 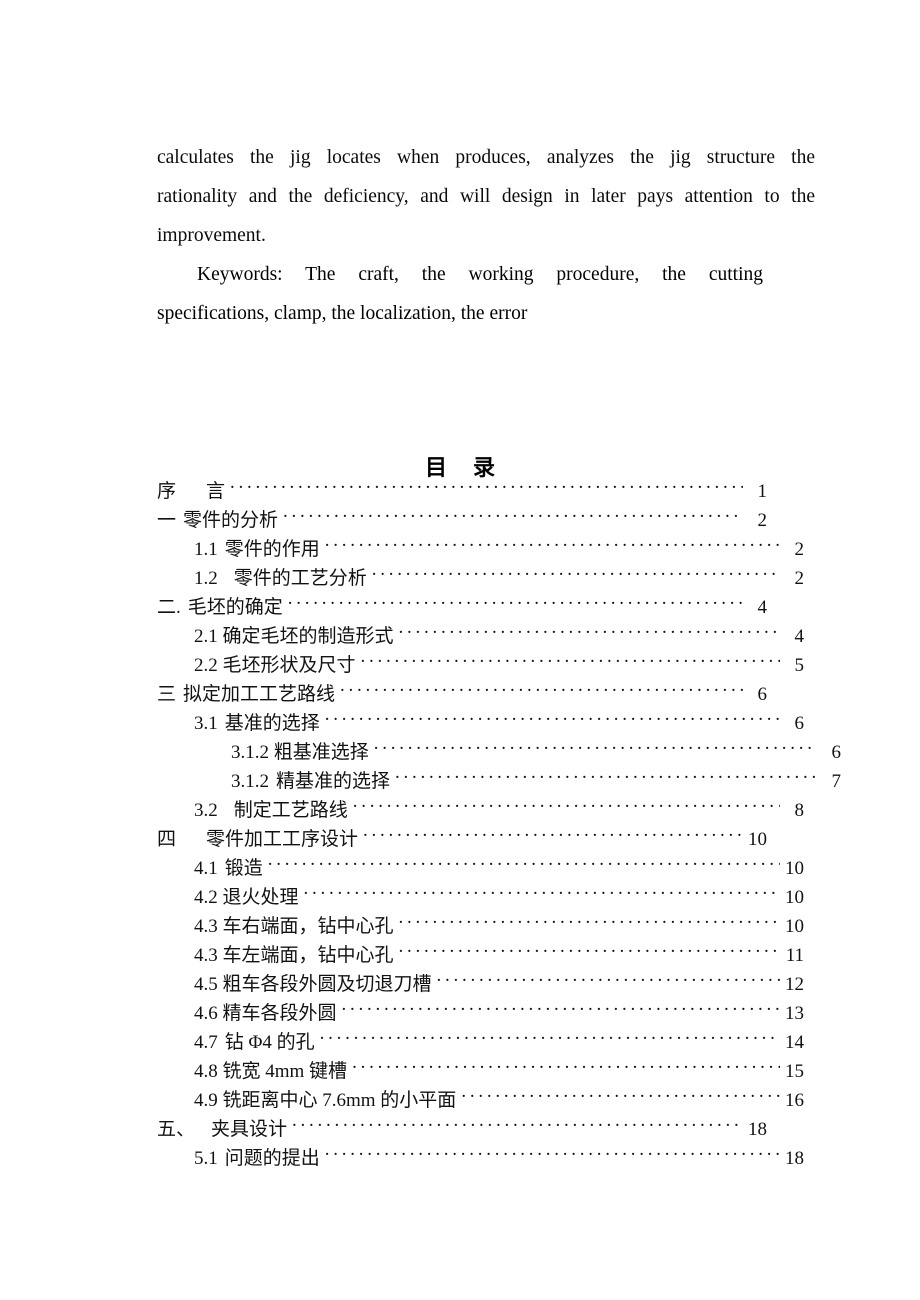 I want to click on toc-entry-number: 3.1, so click(x=206, y=723).